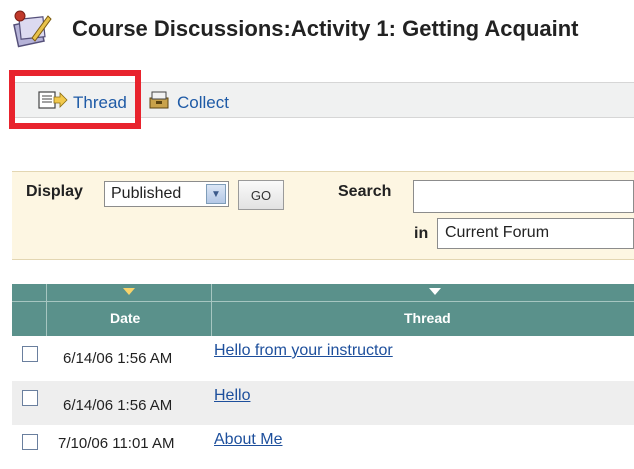 The image size is (634, 469). I want to click on thread-link: Hello from your instructor, so click(303, 351).